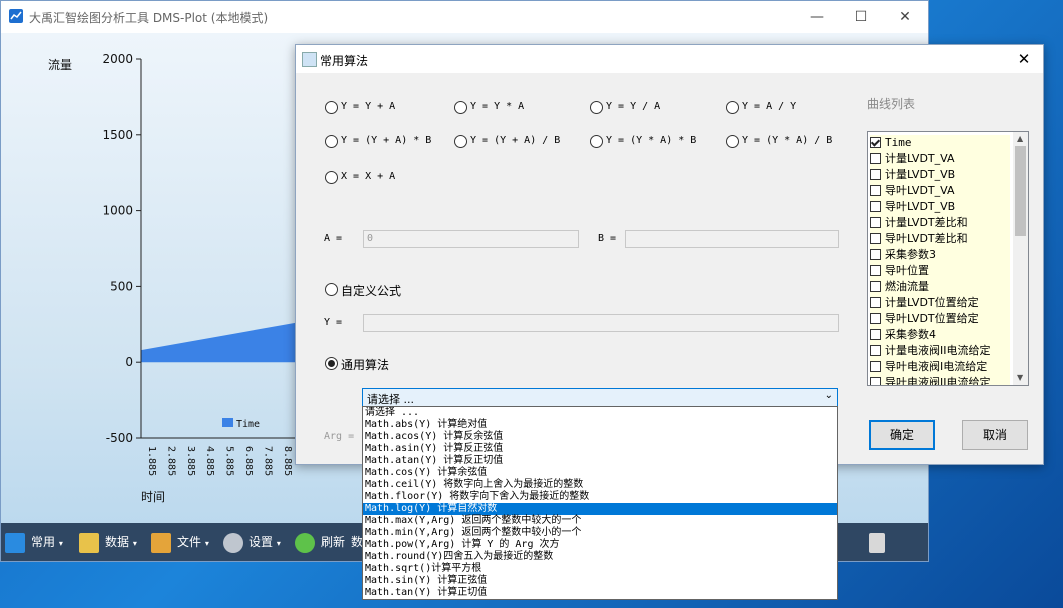 The image size is (1063, 608). I want to click on dropdown-option: Math.ceil(Y) 将数字向上舍入为最接近的整数, so click(600, 485).